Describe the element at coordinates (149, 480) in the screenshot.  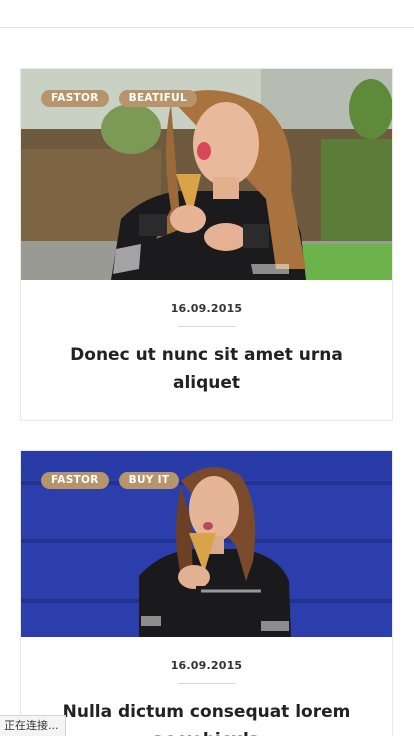
I see `tag-buy-it: BUY IT` at that location.